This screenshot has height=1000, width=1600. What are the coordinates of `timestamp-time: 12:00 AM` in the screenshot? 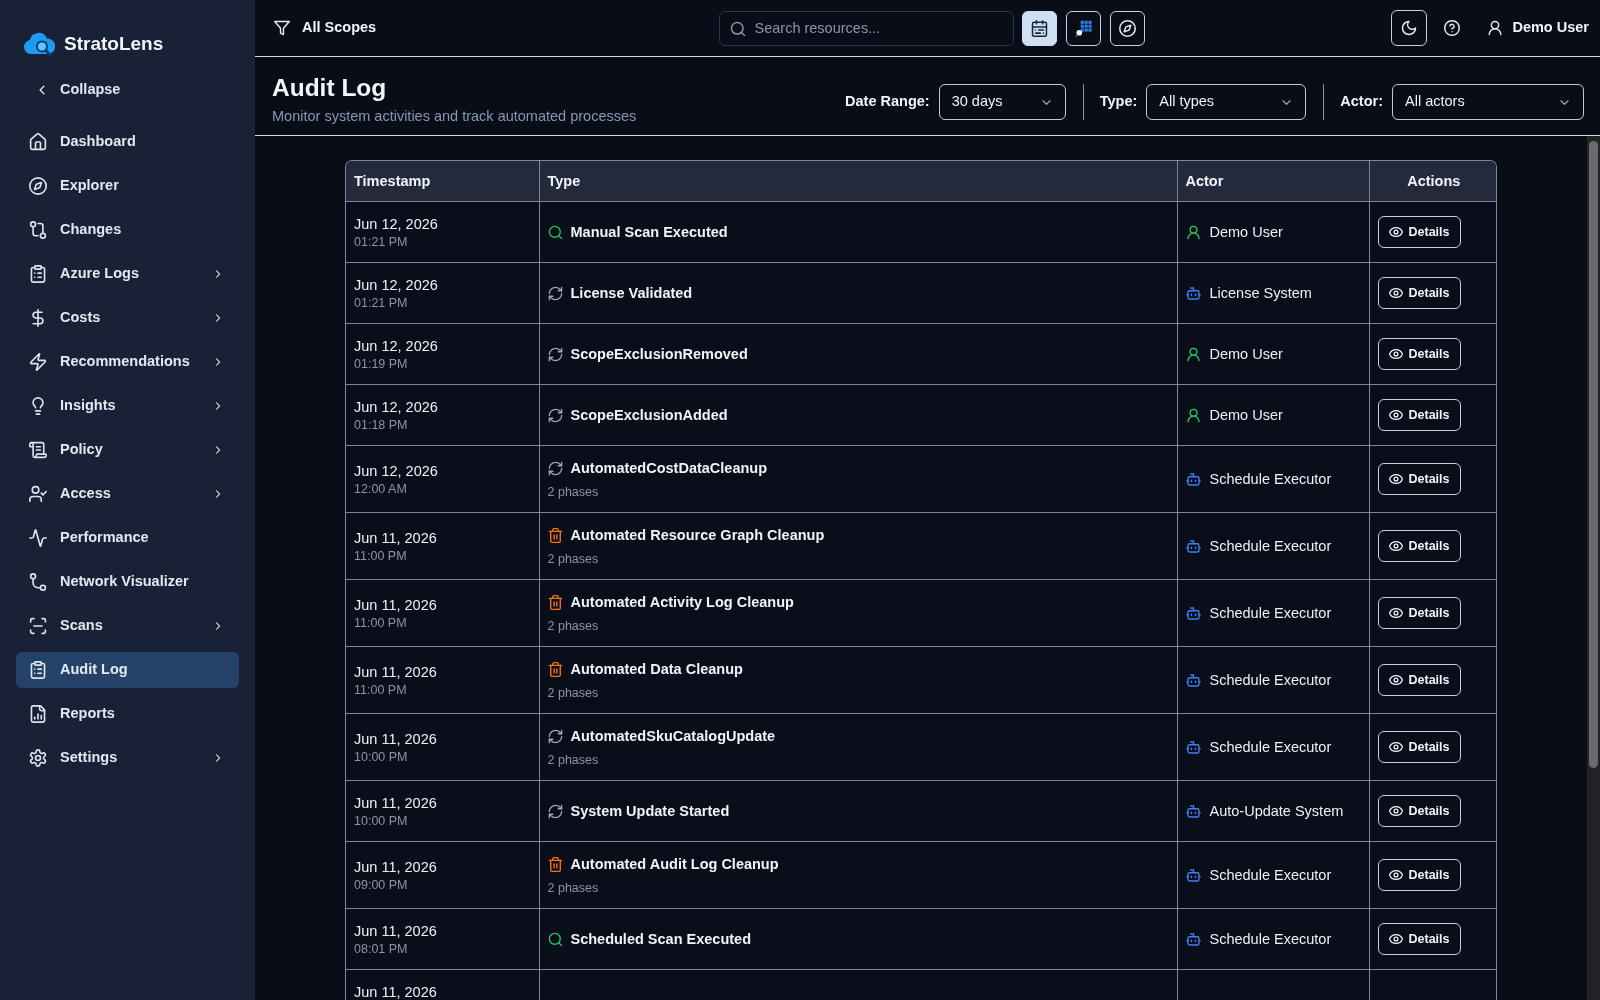 It's located at (381, 489).